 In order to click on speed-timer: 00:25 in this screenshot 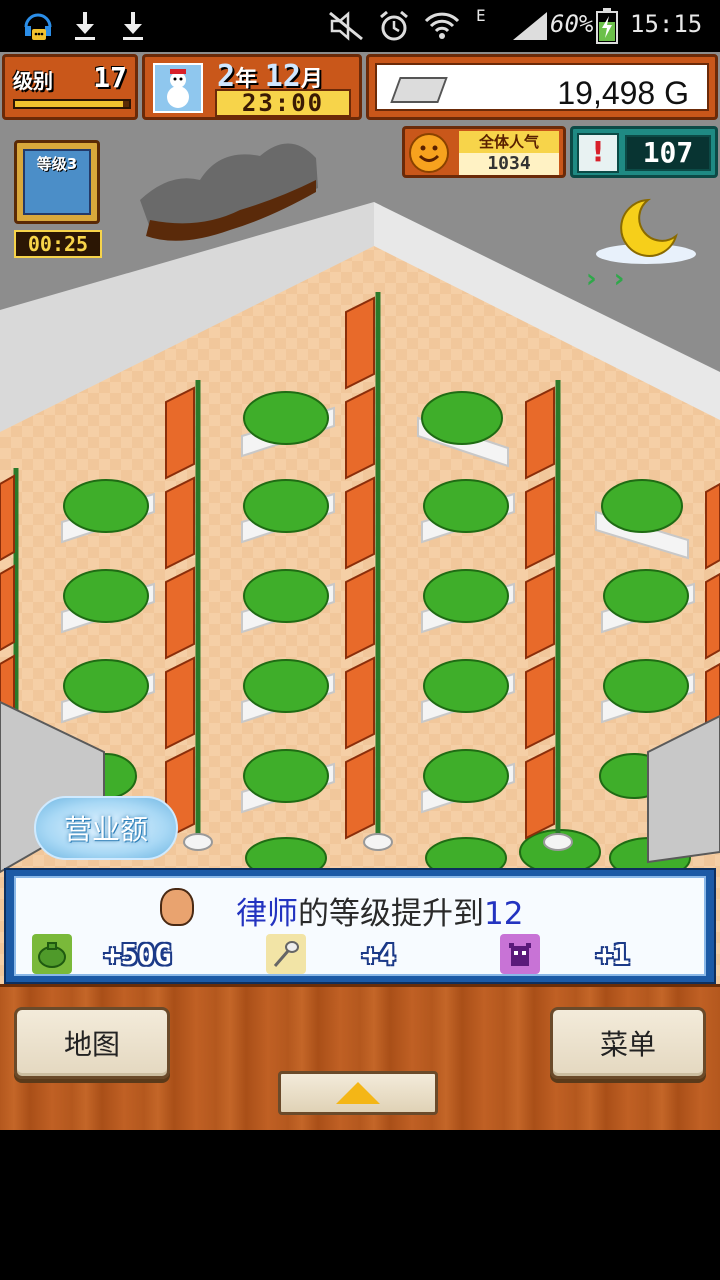, I will do `click(58, 244)`.